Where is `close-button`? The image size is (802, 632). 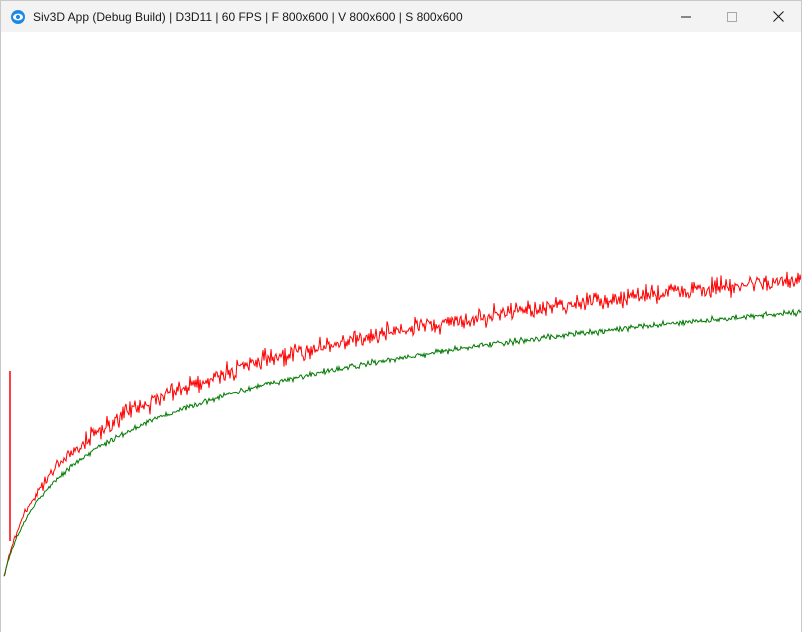 close-button is located at coordinates (778, 16).